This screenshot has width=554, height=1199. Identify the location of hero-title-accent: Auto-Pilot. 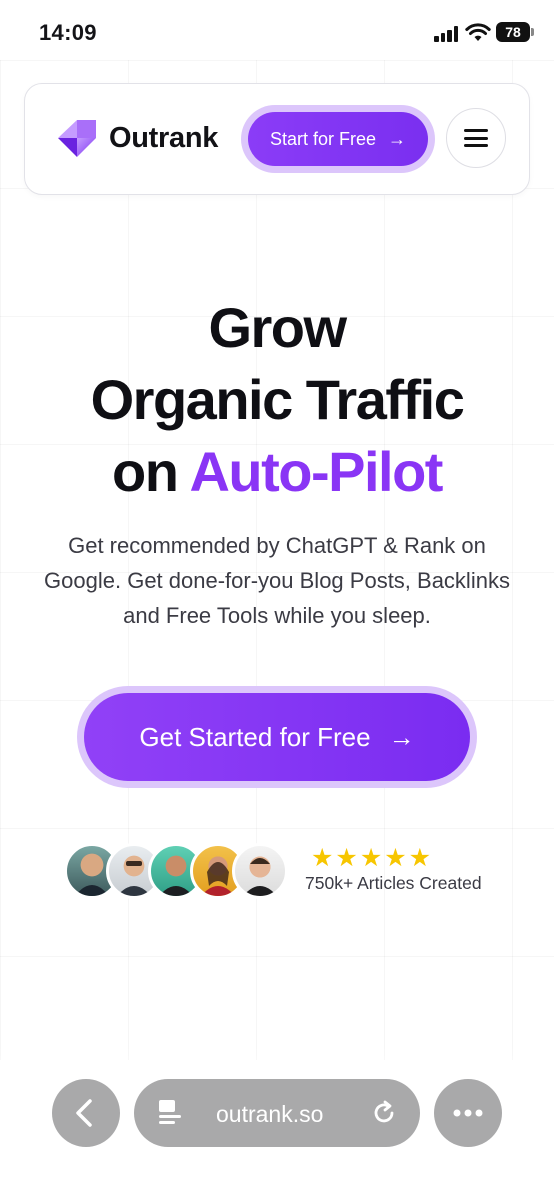
(316, 471).